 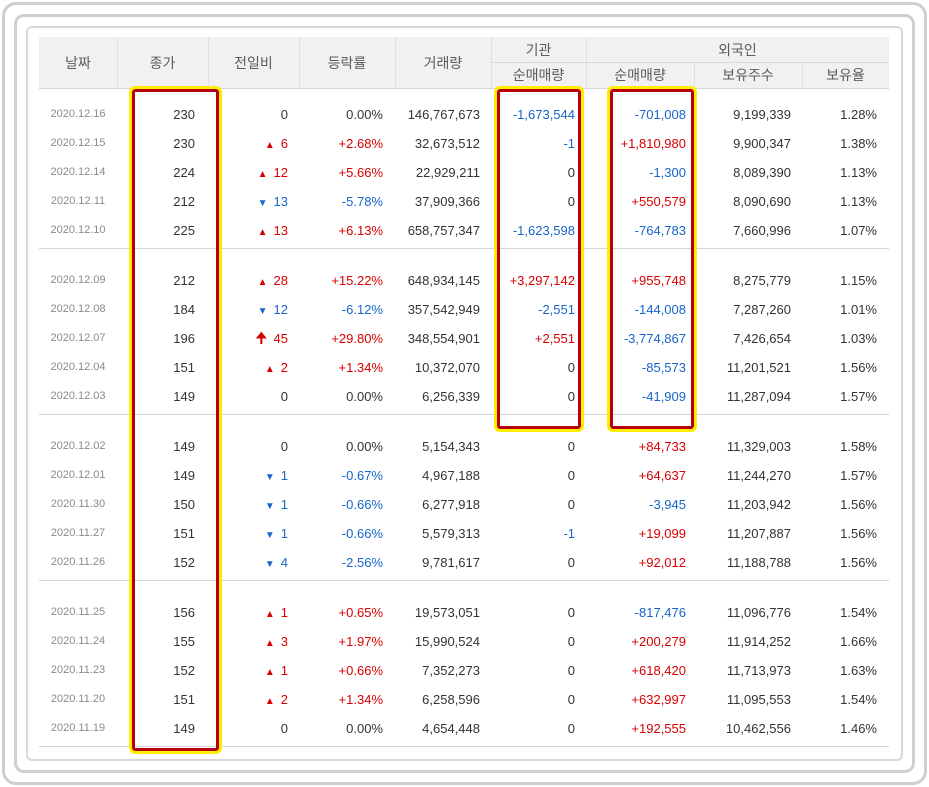 What do you see at coordinates (762, 230) in the screenshot?
I see `foreign-holdings-cell: 7,660,996` at bounding box center [762, 230].